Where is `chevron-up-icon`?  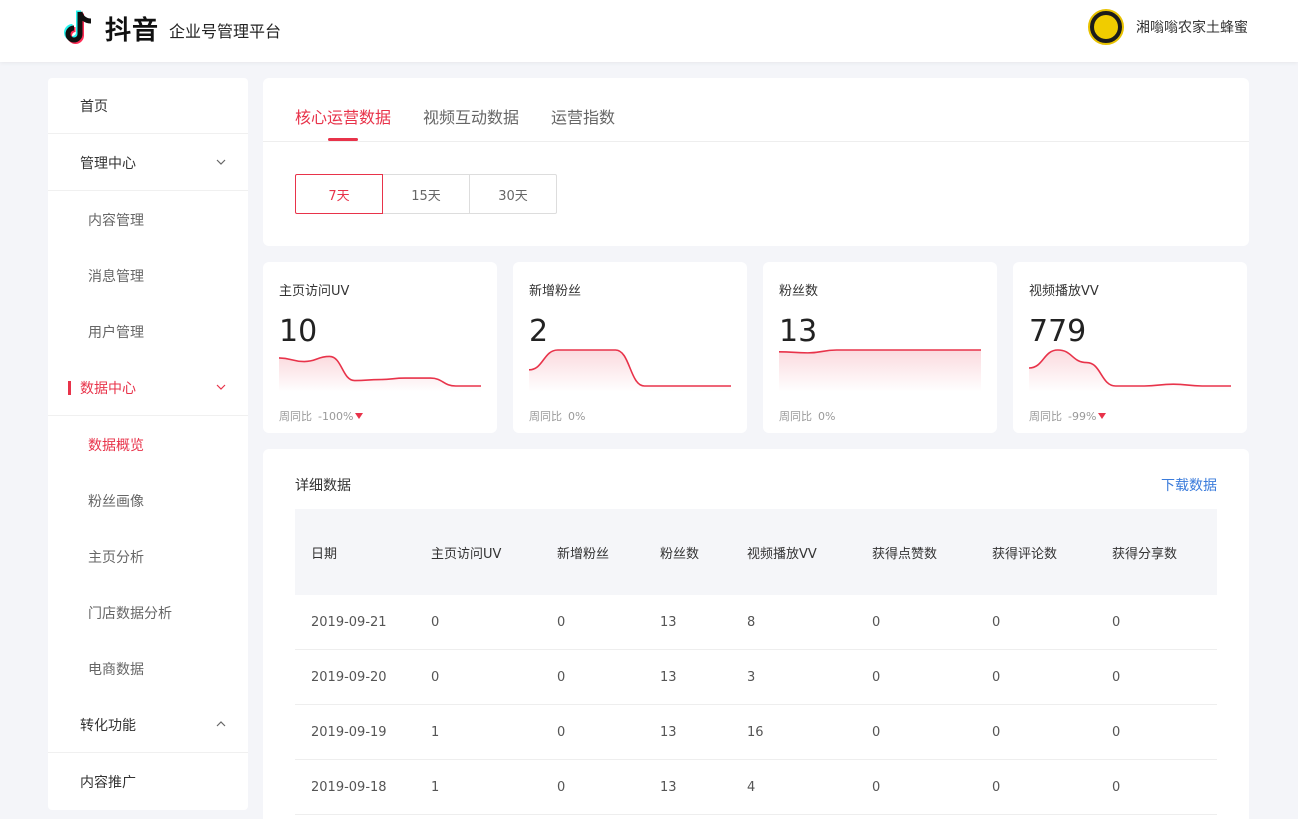 chevron-up-icon is located at coordinates (221, 724).